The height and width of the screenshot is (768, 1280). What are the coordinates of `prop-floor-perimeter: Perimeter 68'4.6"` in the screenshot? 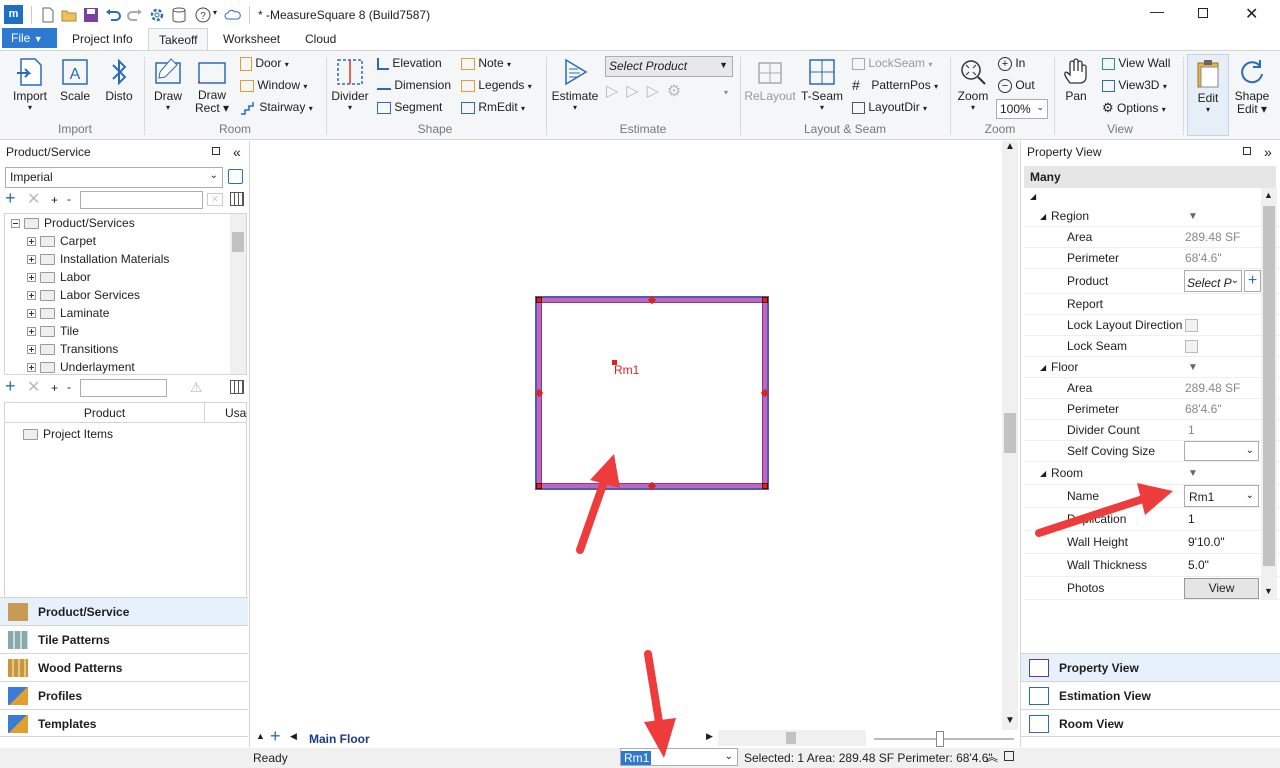 It's located at (1152, 409).